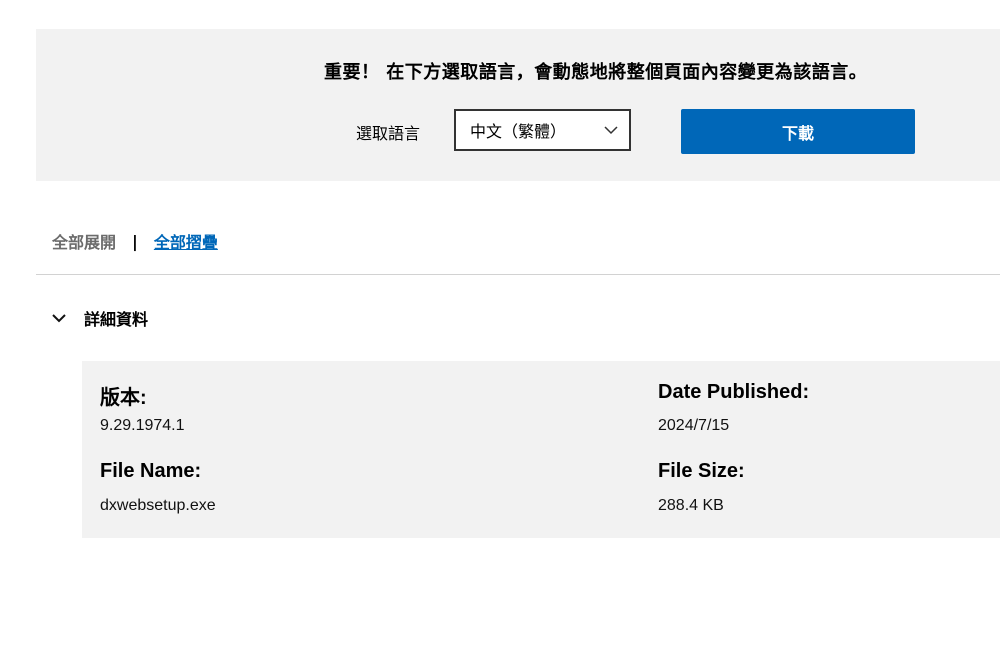 This screenshot has height=650, width=1000. What do you see at coordinates (518, 274) in the screenshot?
I see `section-divider` at bounding box center [518, 274].